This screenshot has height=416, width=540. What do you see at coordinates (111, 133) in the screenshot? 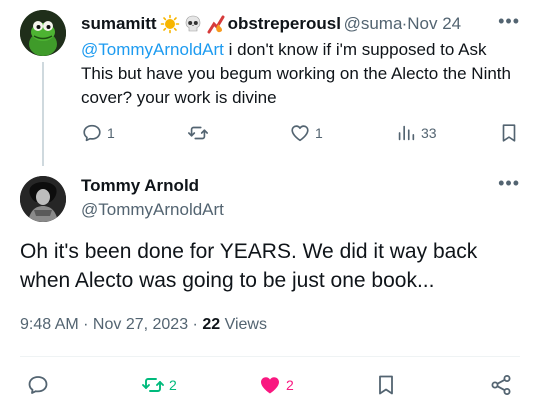
I see `reply-count: 1` at bounding box center [111, 133].